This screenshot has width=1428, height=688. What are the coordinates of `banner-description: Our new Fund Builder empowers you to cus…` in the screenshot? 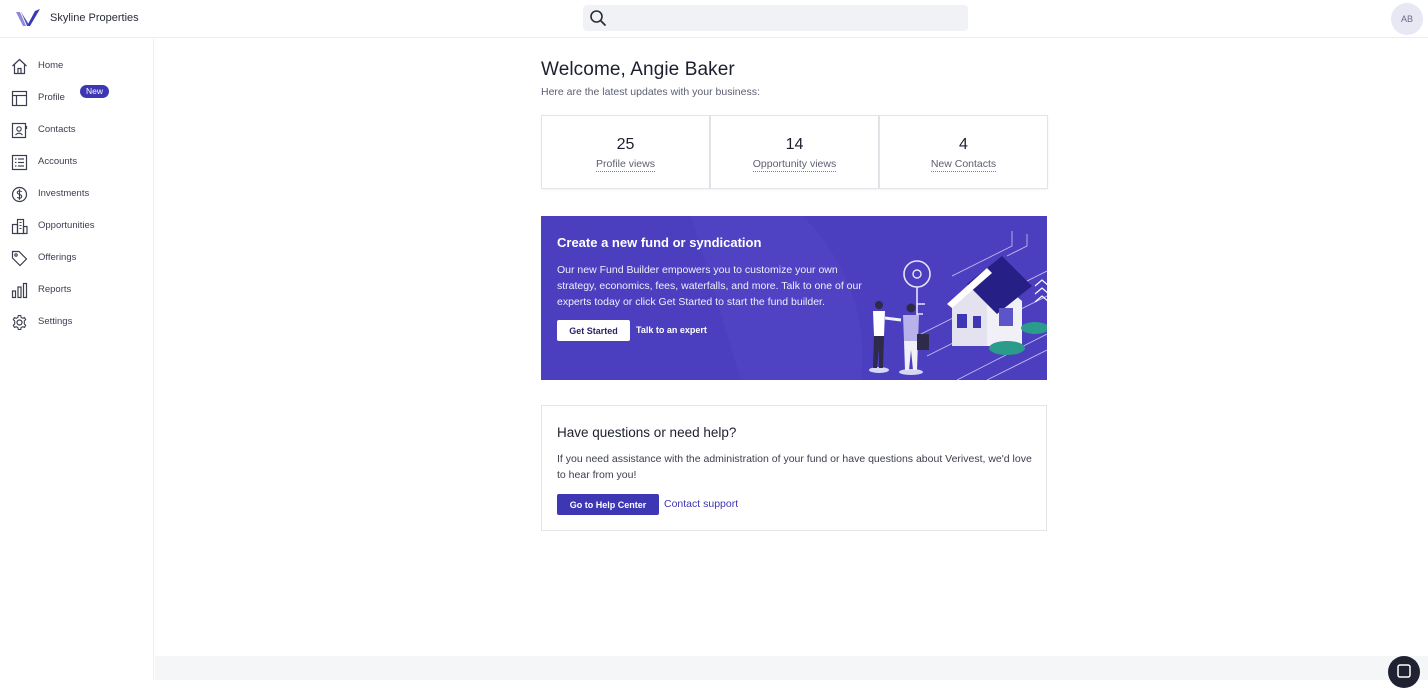 It's located at (709, 286).